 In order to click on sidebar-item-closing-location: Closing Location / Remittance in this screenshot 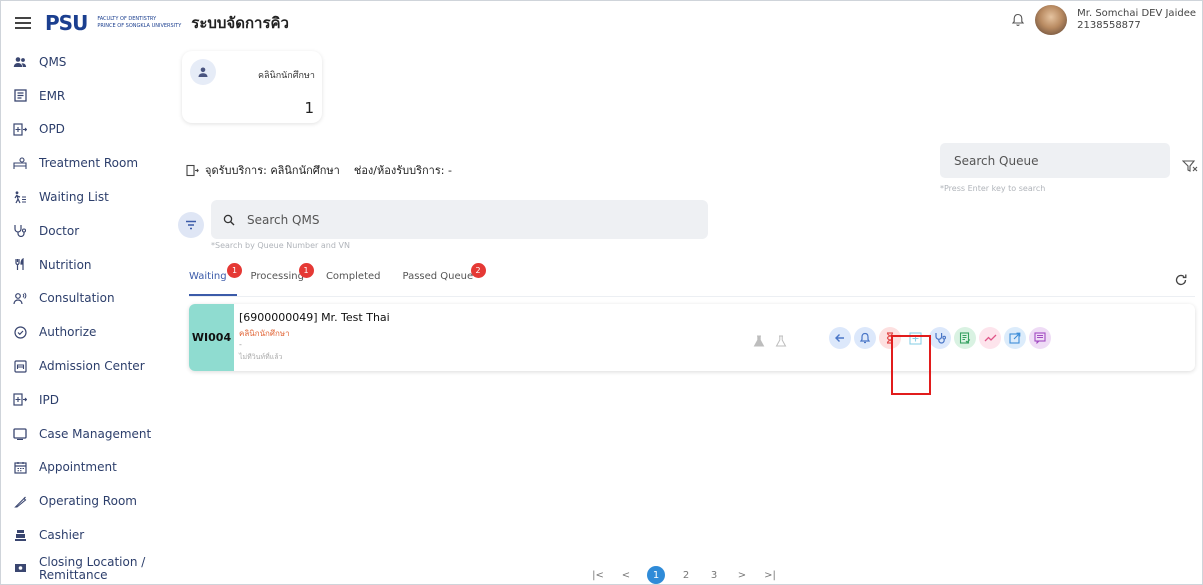, I will do `click(89, 568)`.